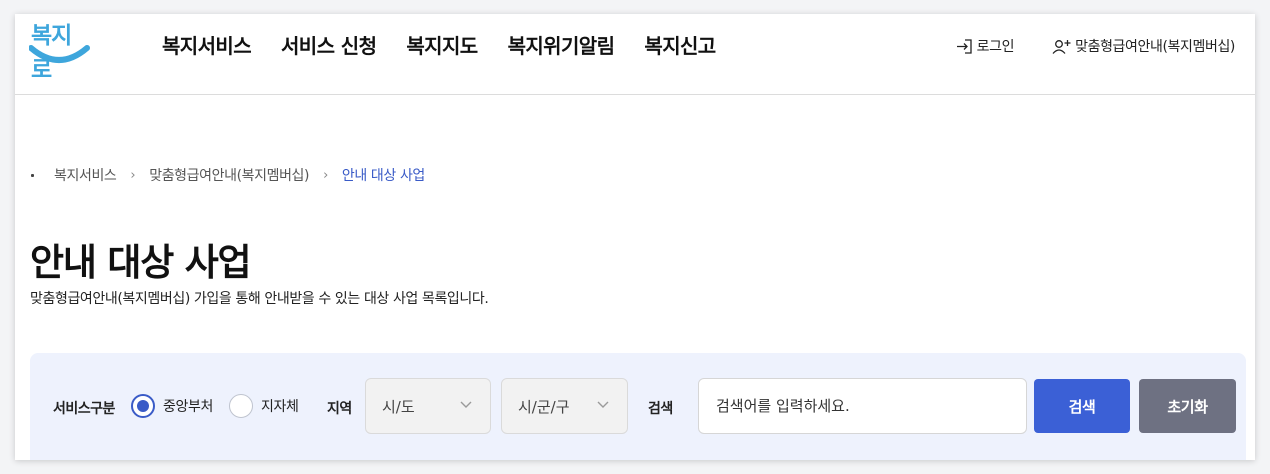  What do you see at coordinates (995, 47) in the screenshot?
I see `login-label: 로그인` at bounding box center [995, 47].